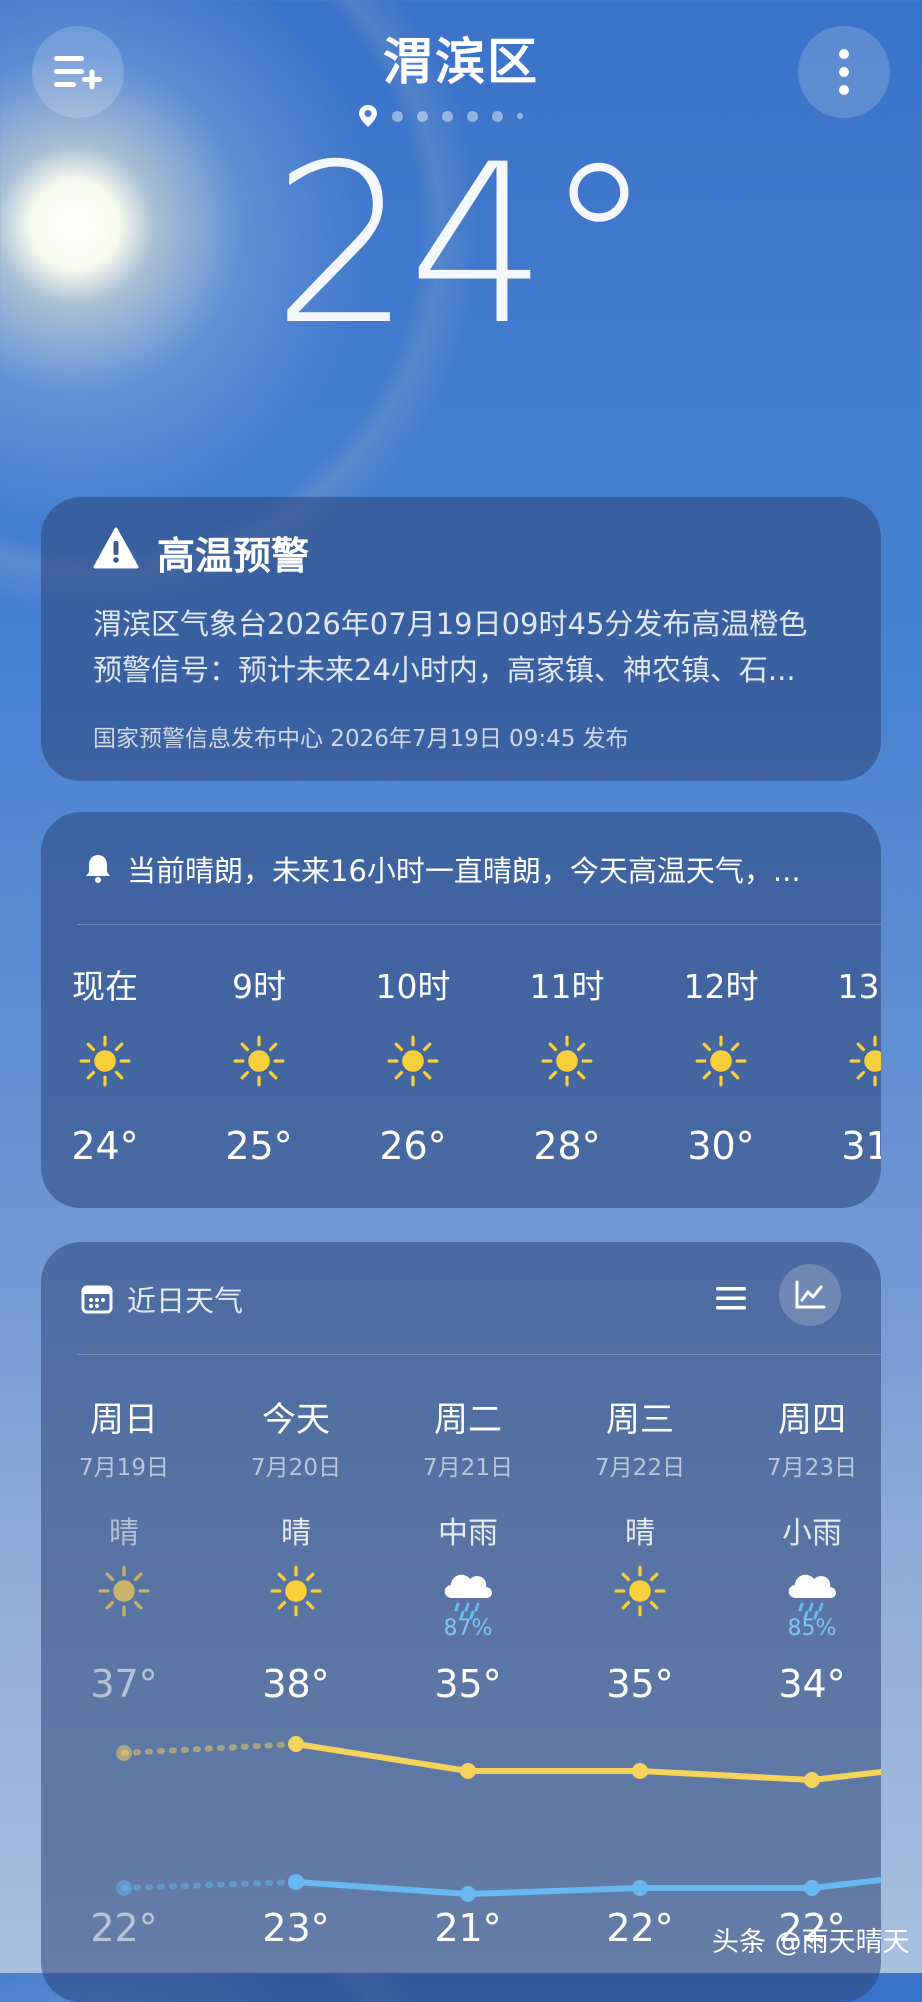 Image resolution: width=922 pixels, height=2002 pixels. I want to click on hour-temp: 28°, so click(567, 1146).